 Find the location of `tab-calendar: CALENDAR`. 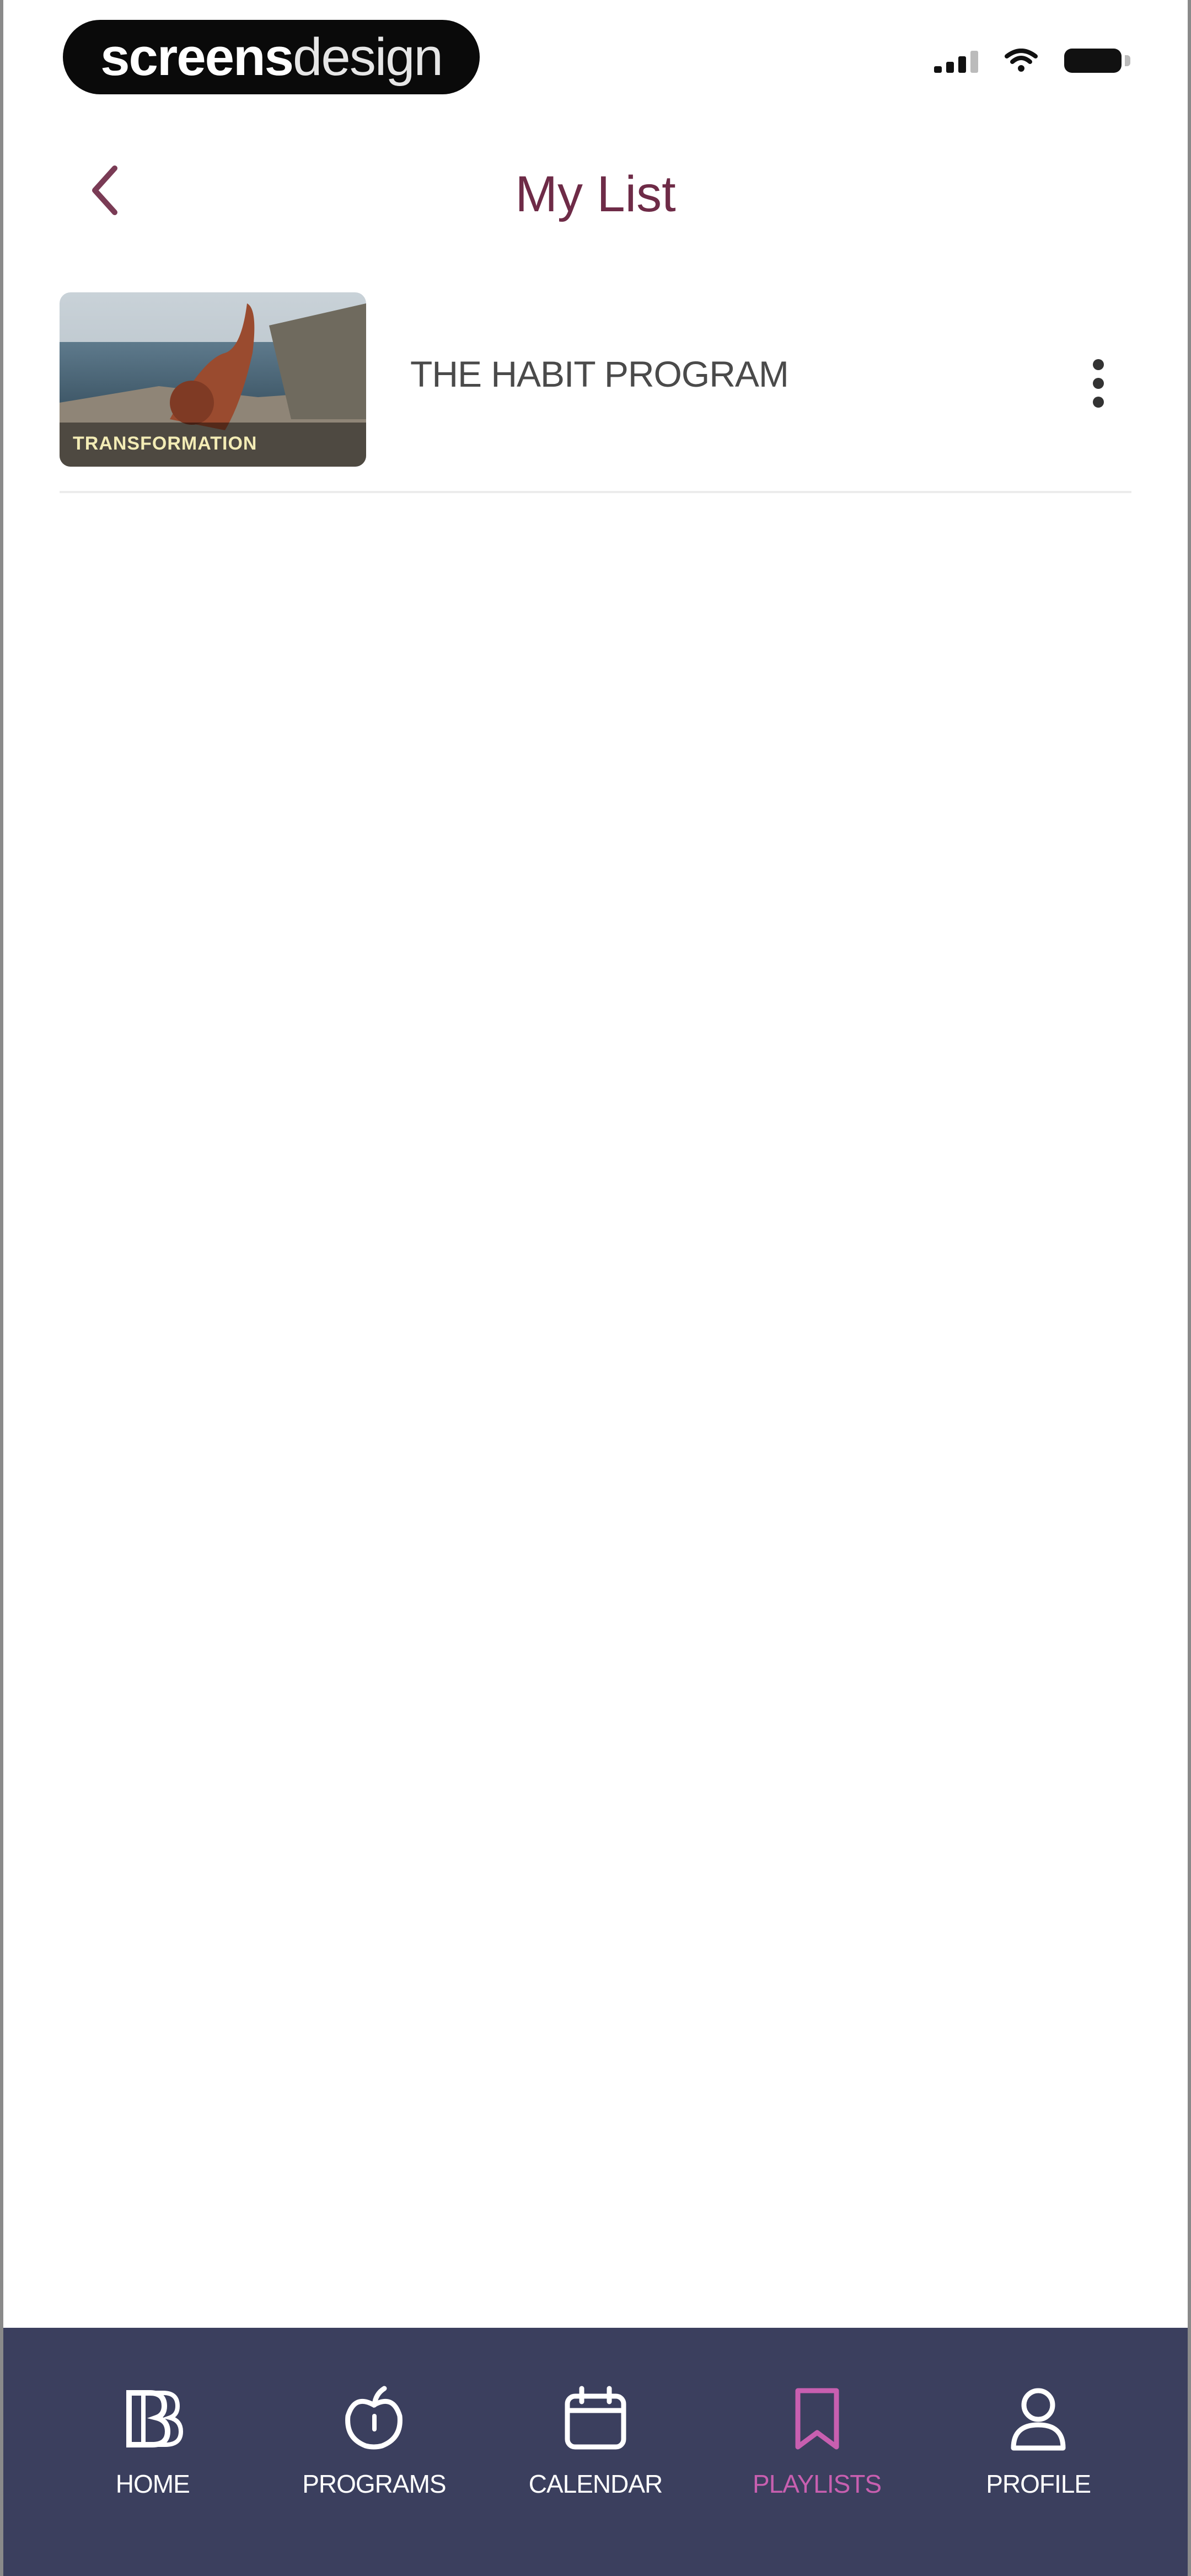

tab-calendar: CALENDAR is located at coordinates (595, 2413).